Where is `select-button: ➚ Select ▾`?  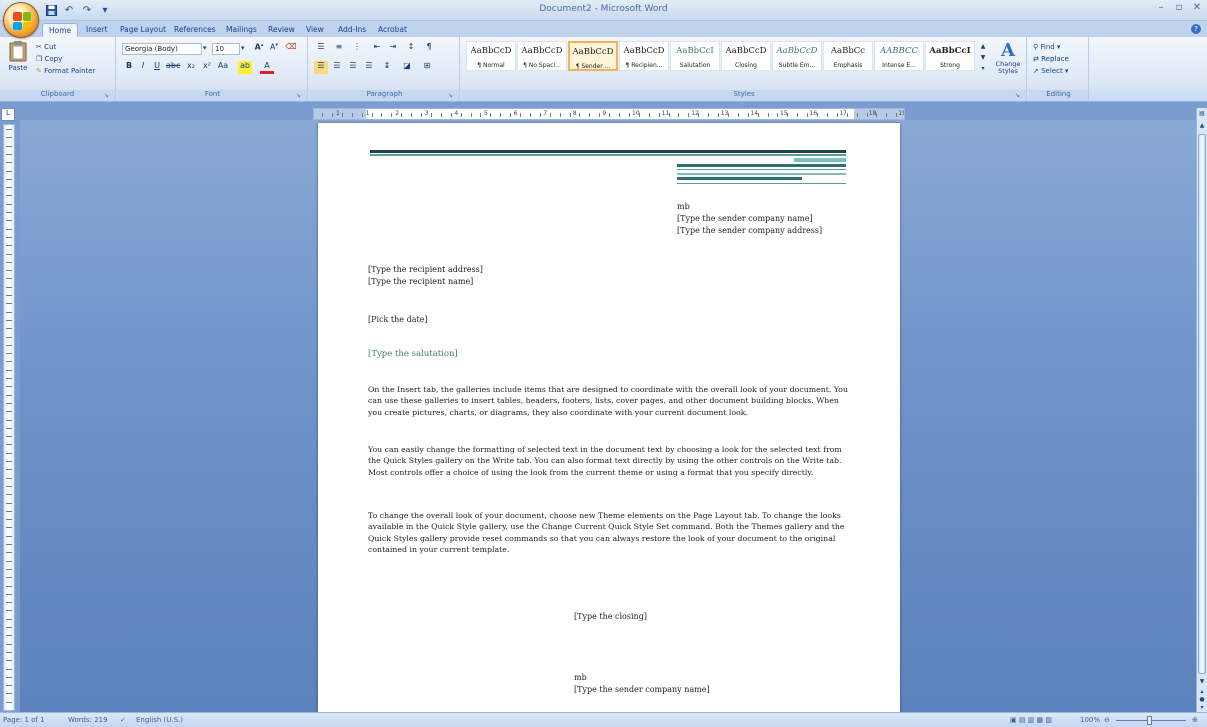
select-button: ➚ Select ▾ is located at coordinates (1050, 71).